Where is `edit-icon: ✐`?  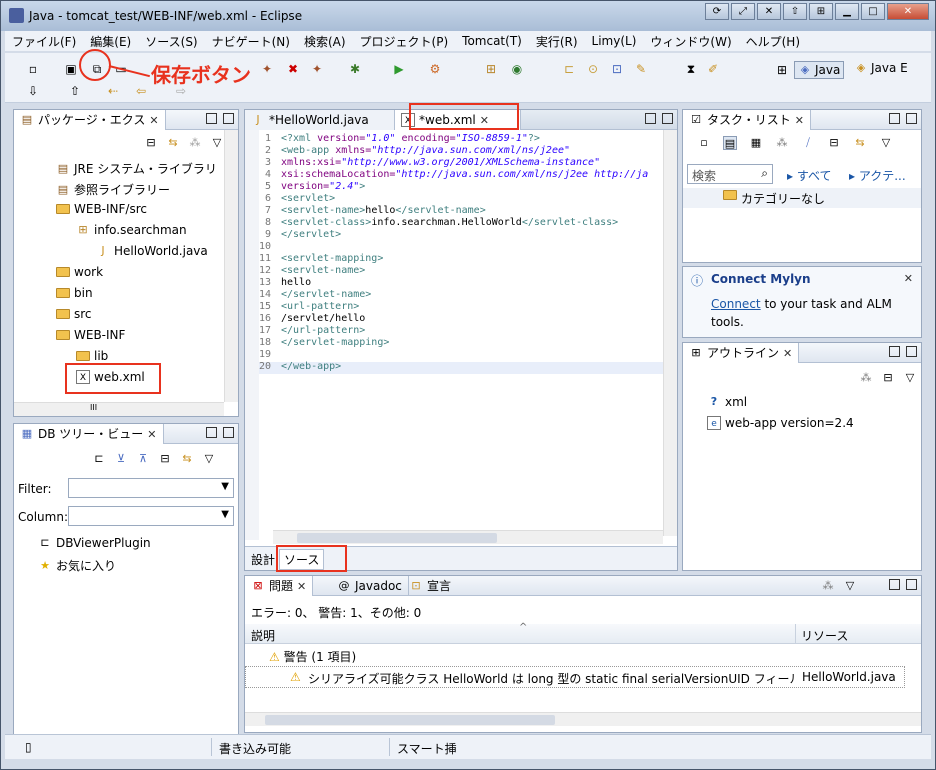 edit-icon: ✐ is located at coordinates (713, 69).